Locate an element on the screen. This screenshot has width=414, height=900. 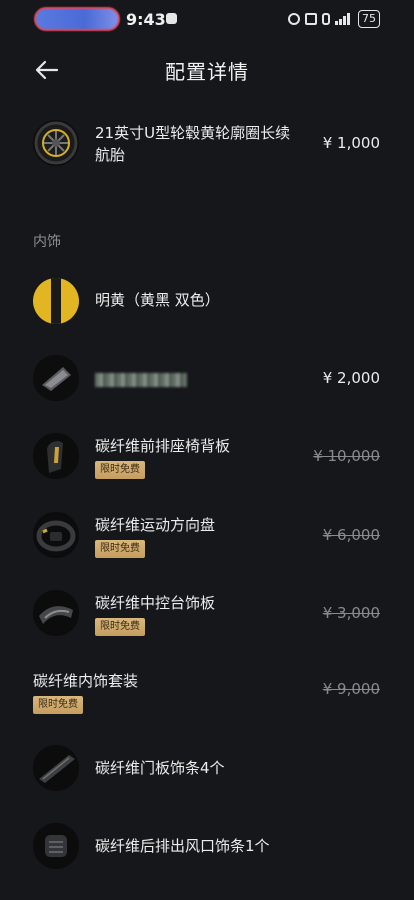
carbon-package-row: 碳纤维内饰套装 限时免费 ¥ 9,000 is located at coordinates (207, 695).